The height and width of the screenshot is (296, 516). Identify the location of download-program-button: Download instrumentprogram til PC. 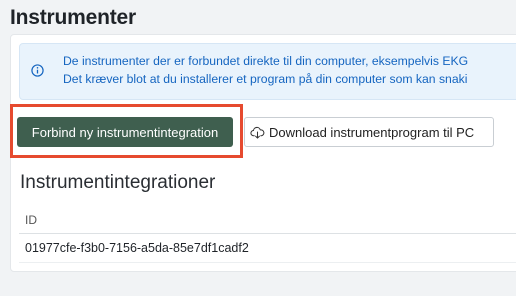
(369, 132).